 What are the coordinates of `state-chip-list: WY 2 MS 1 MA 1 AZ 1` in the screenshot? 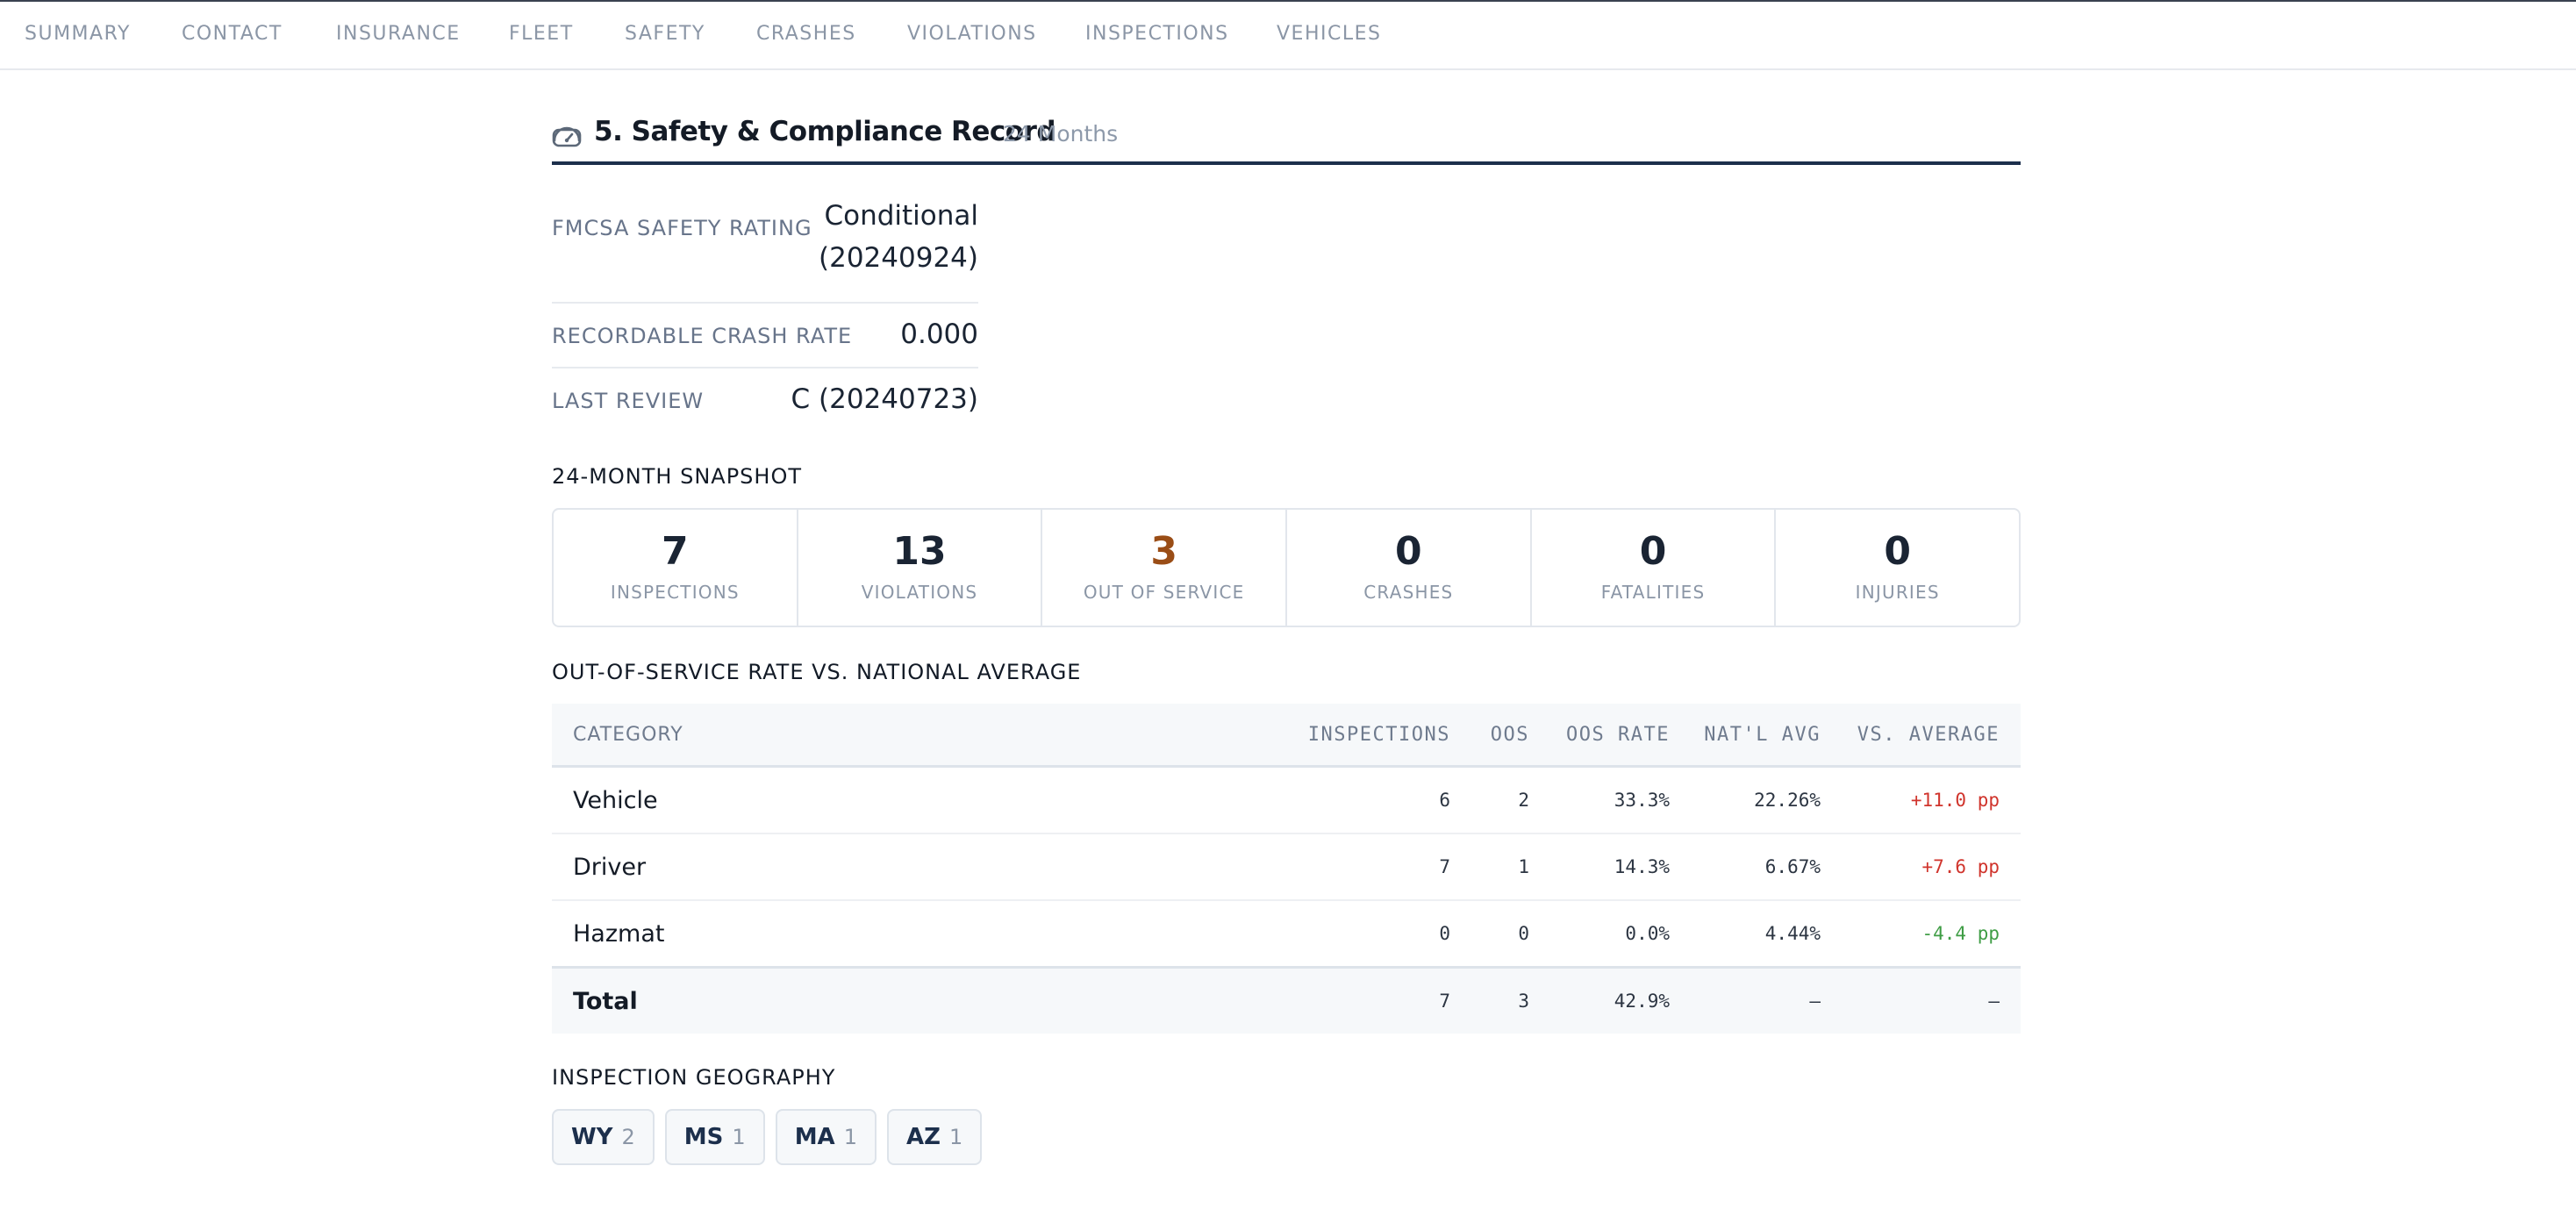 It's located at (767, 1137).